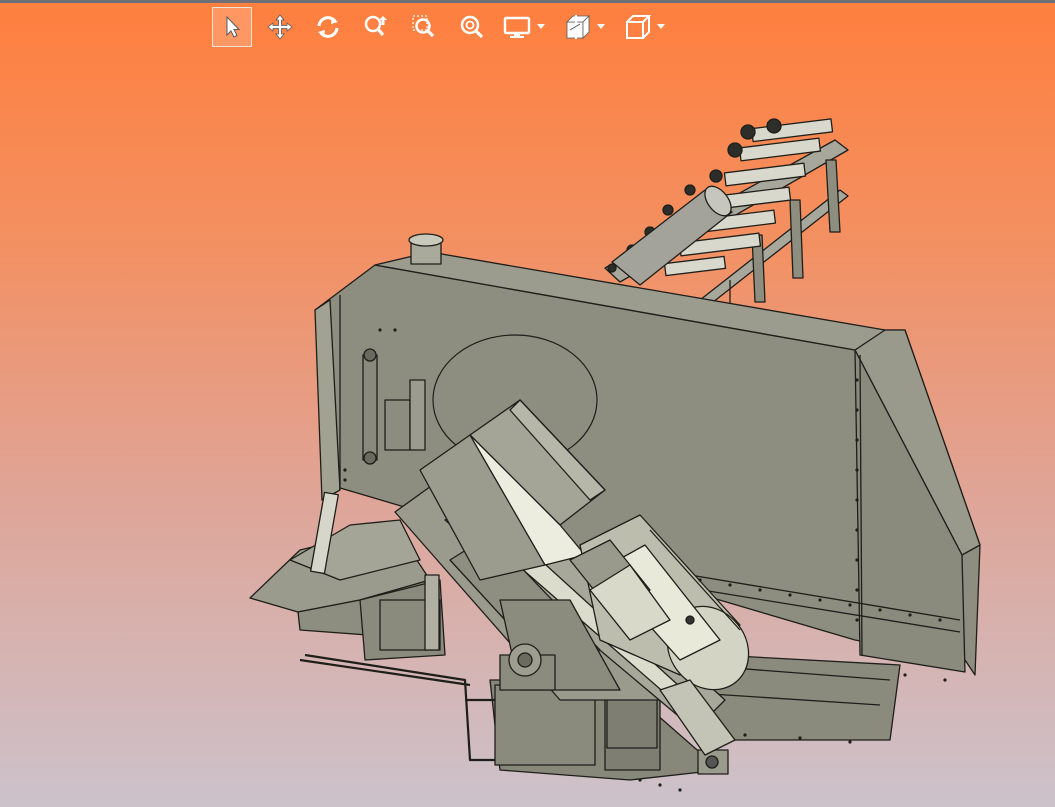  I want to click on rotate-icon, so click(328, 27).